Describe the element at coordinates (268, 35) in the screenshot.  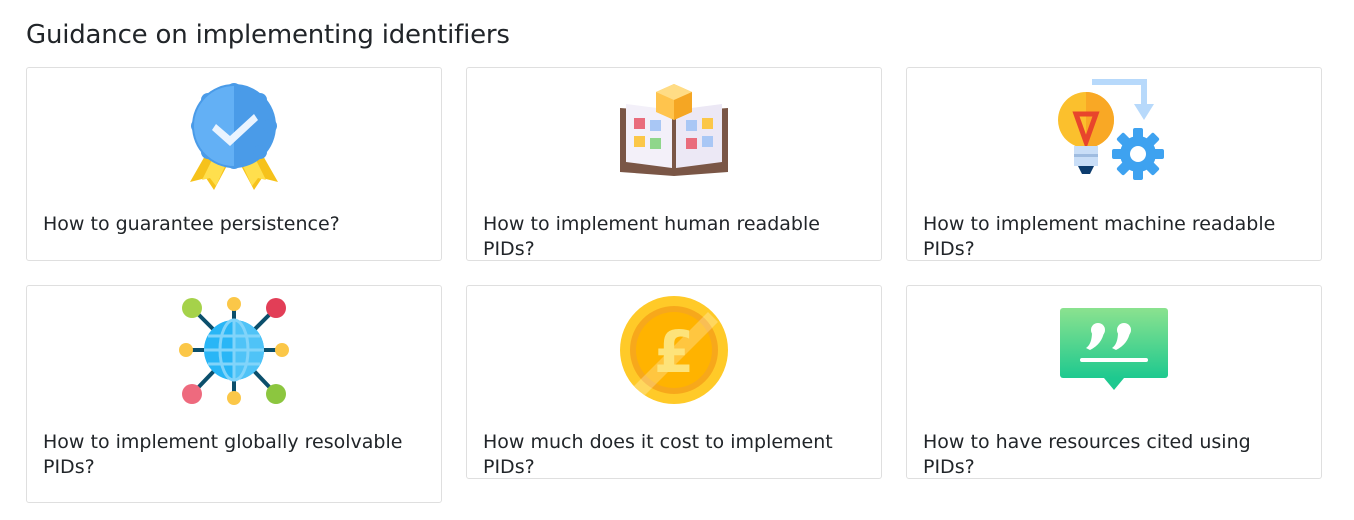
I see `section-title: Guidance on implementing identifiers` at that location.